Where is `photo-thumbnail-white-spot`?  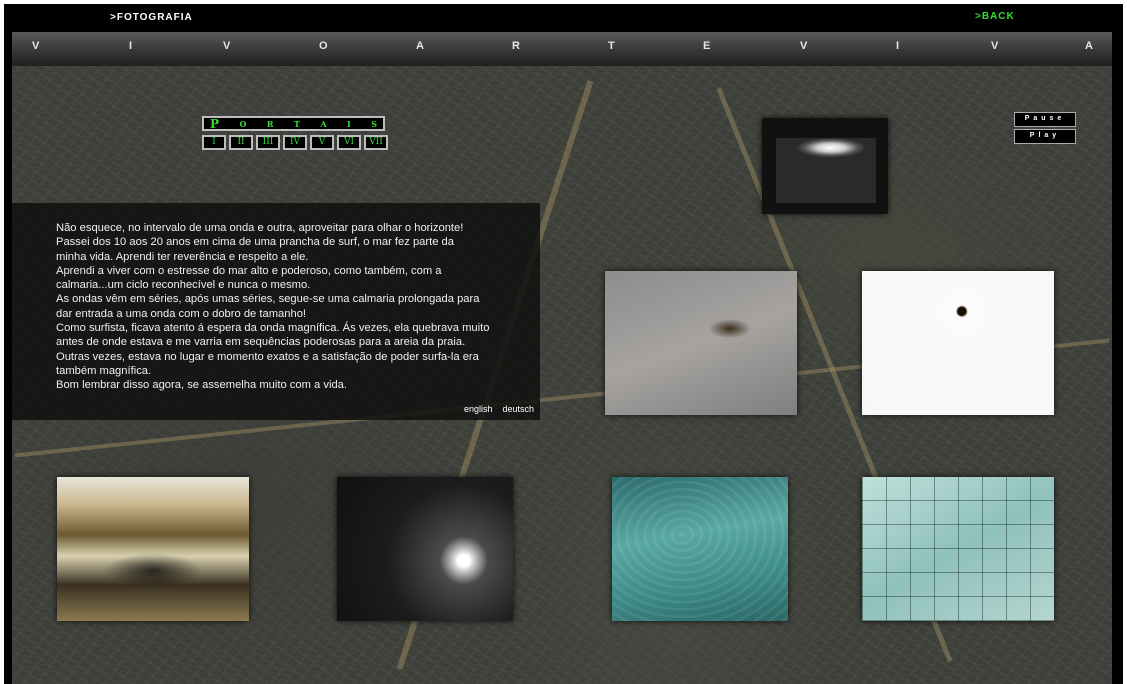 photo-thumbnail-white-spot is located at coordinates (958, 343).